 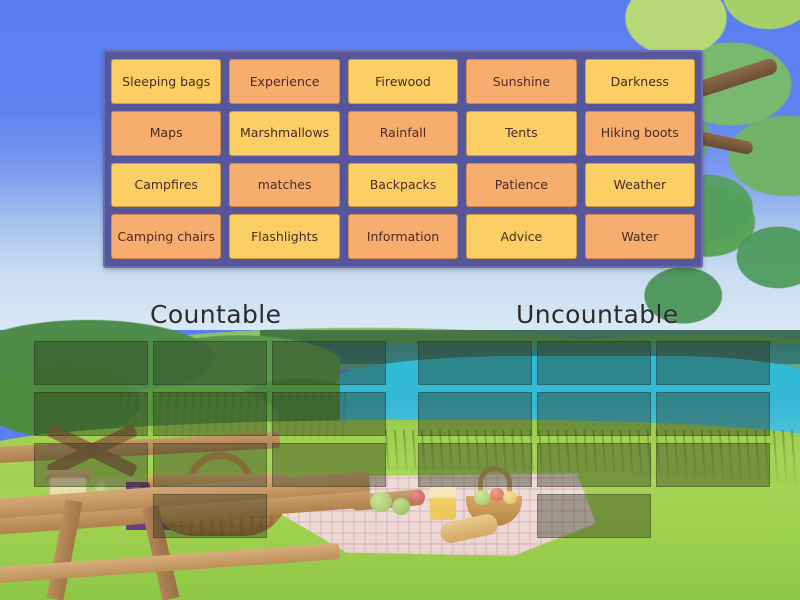 I want to click on word-tile: Flashlights, so click(x=284, y=236).